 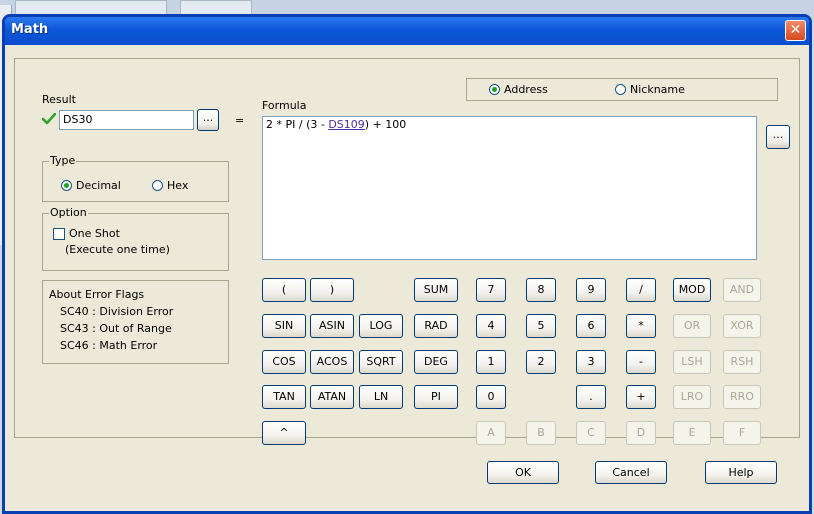 What do you see at coordinates (641, 362) in the screenshot?
I see `key-minus-button: -` at bounding box center [641, 362].